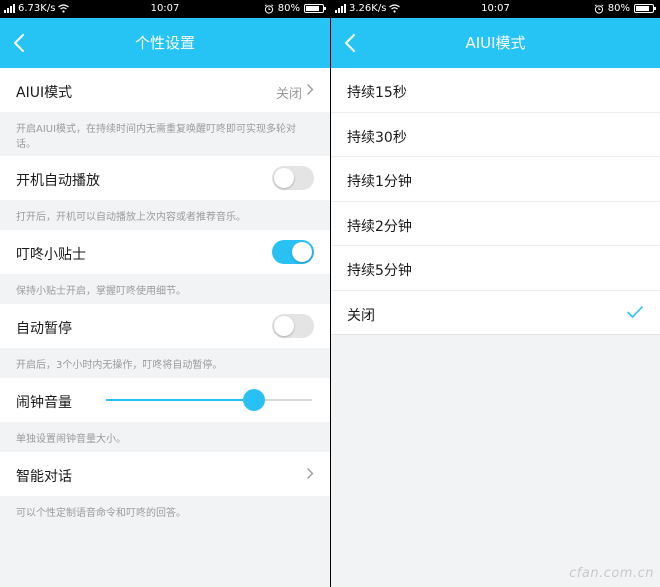  What do you see at coordinates (44, 93) in the screenshot?
I see `aiui-mode-label: AIUI模式` at bounding box center [44, 93].